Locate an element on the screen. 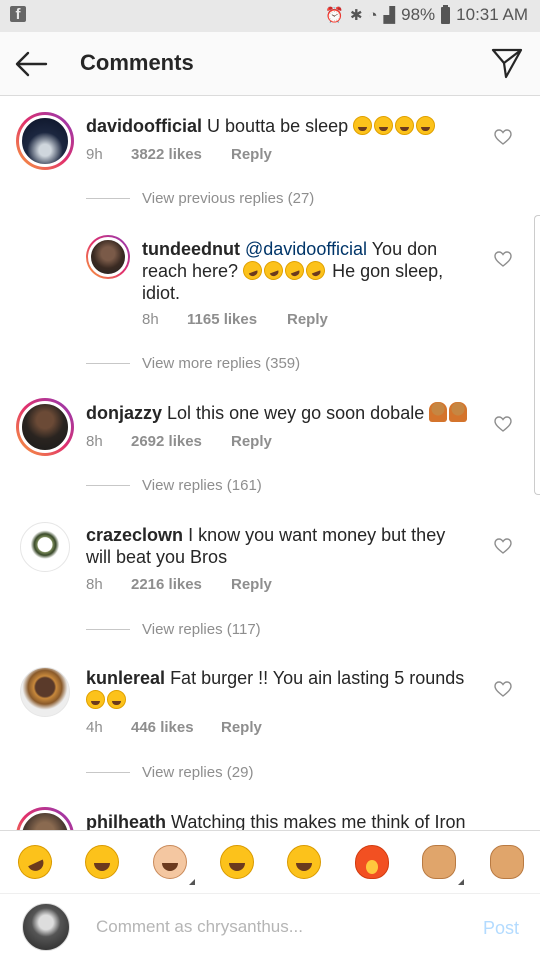 The width and height of the screenshot is (540, 960). comment-meta: 8h 2216 likes Reply is located at coordinates (179, 584).